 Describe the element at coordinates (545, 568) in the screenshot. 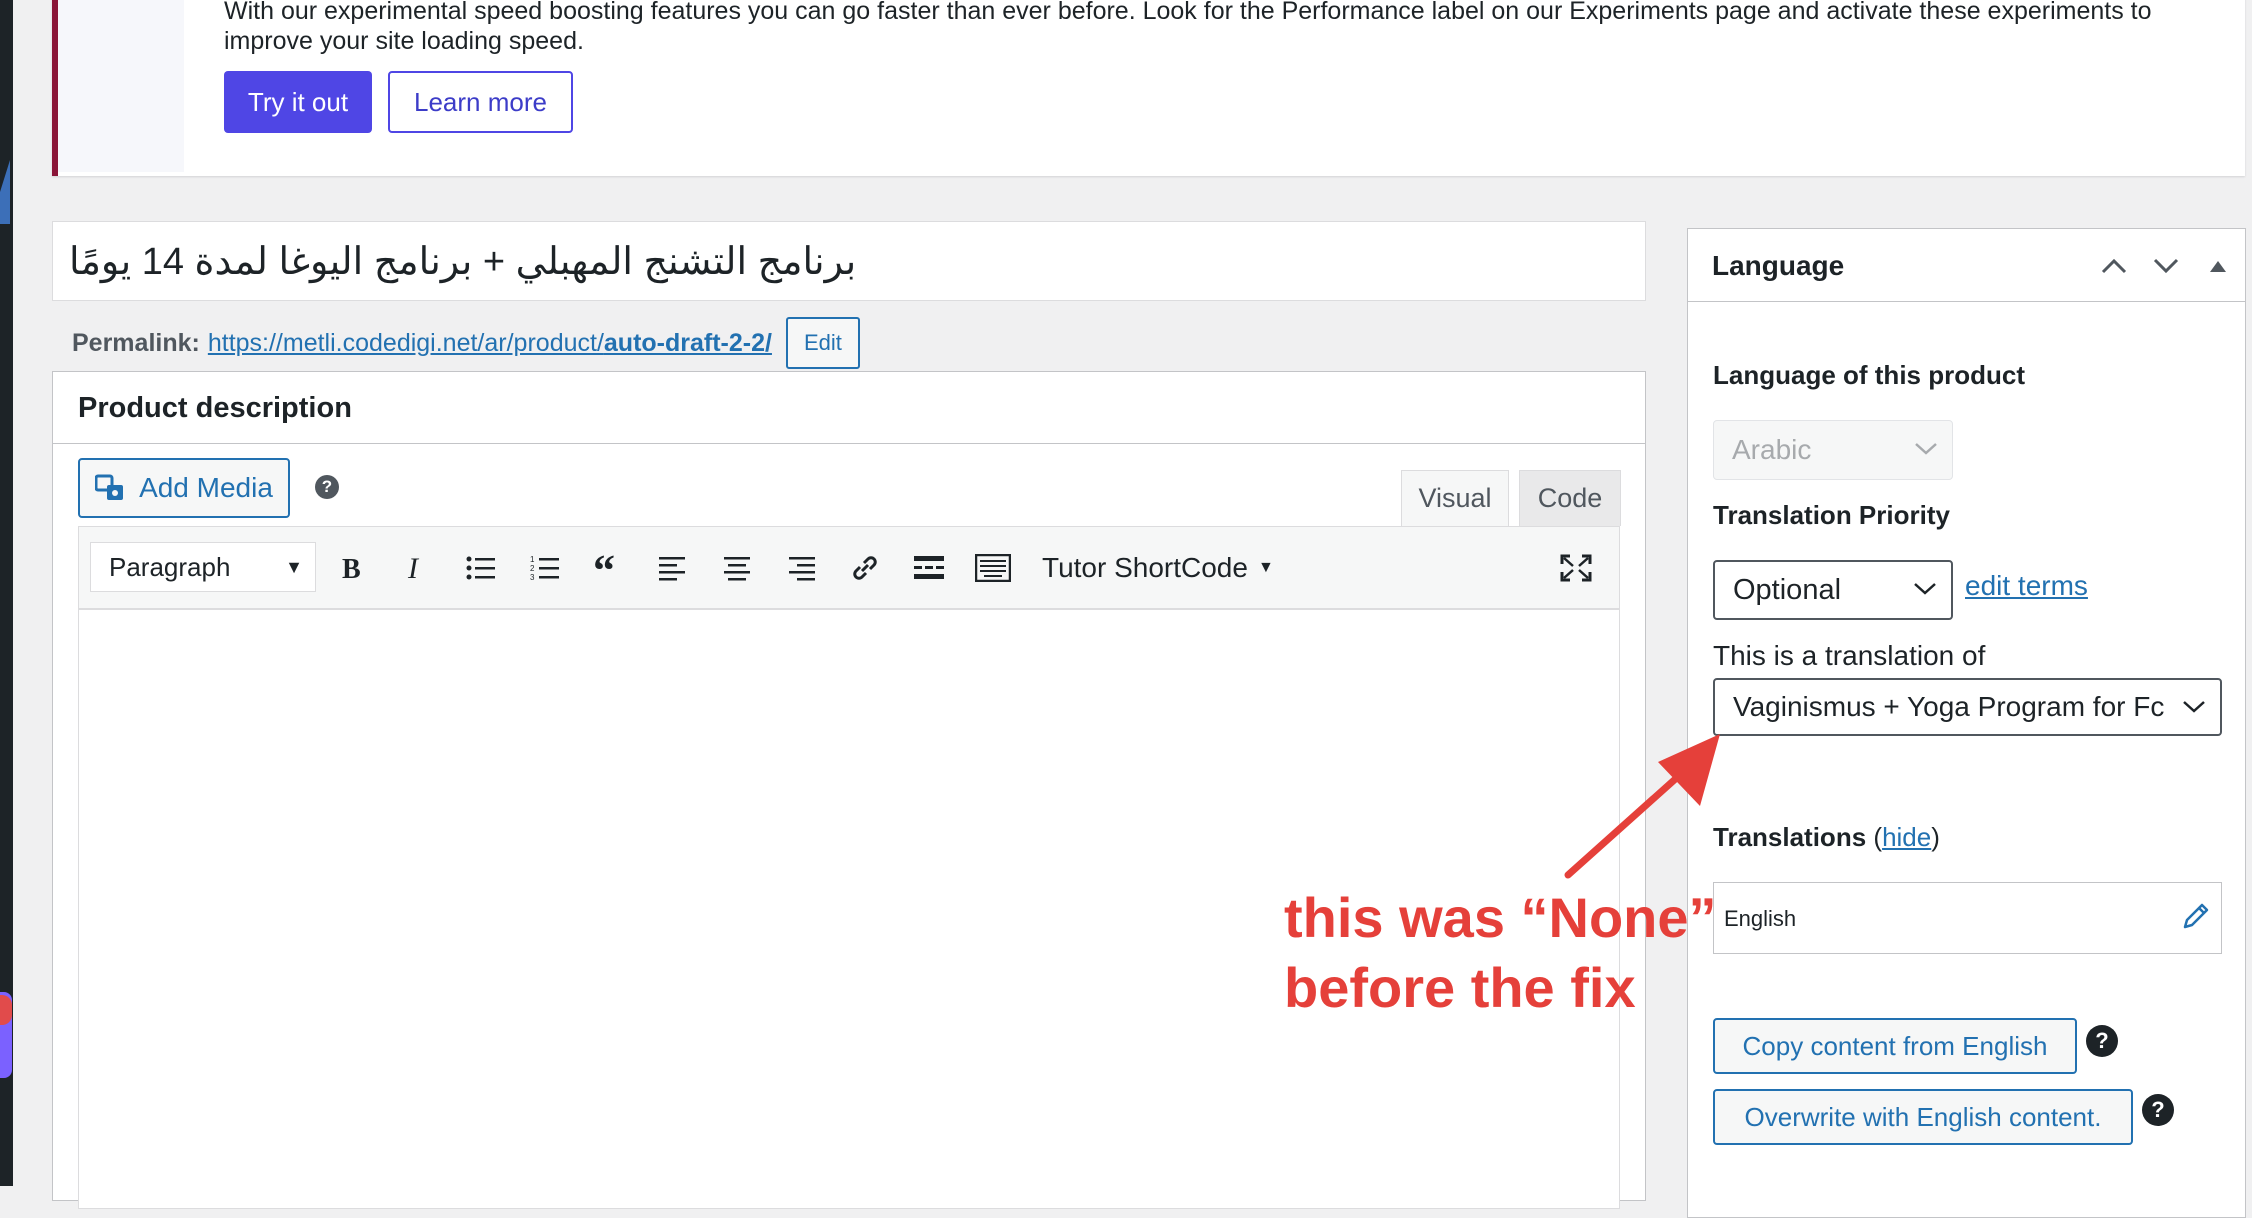

I see `numbered-list-icon: 123` at that location.